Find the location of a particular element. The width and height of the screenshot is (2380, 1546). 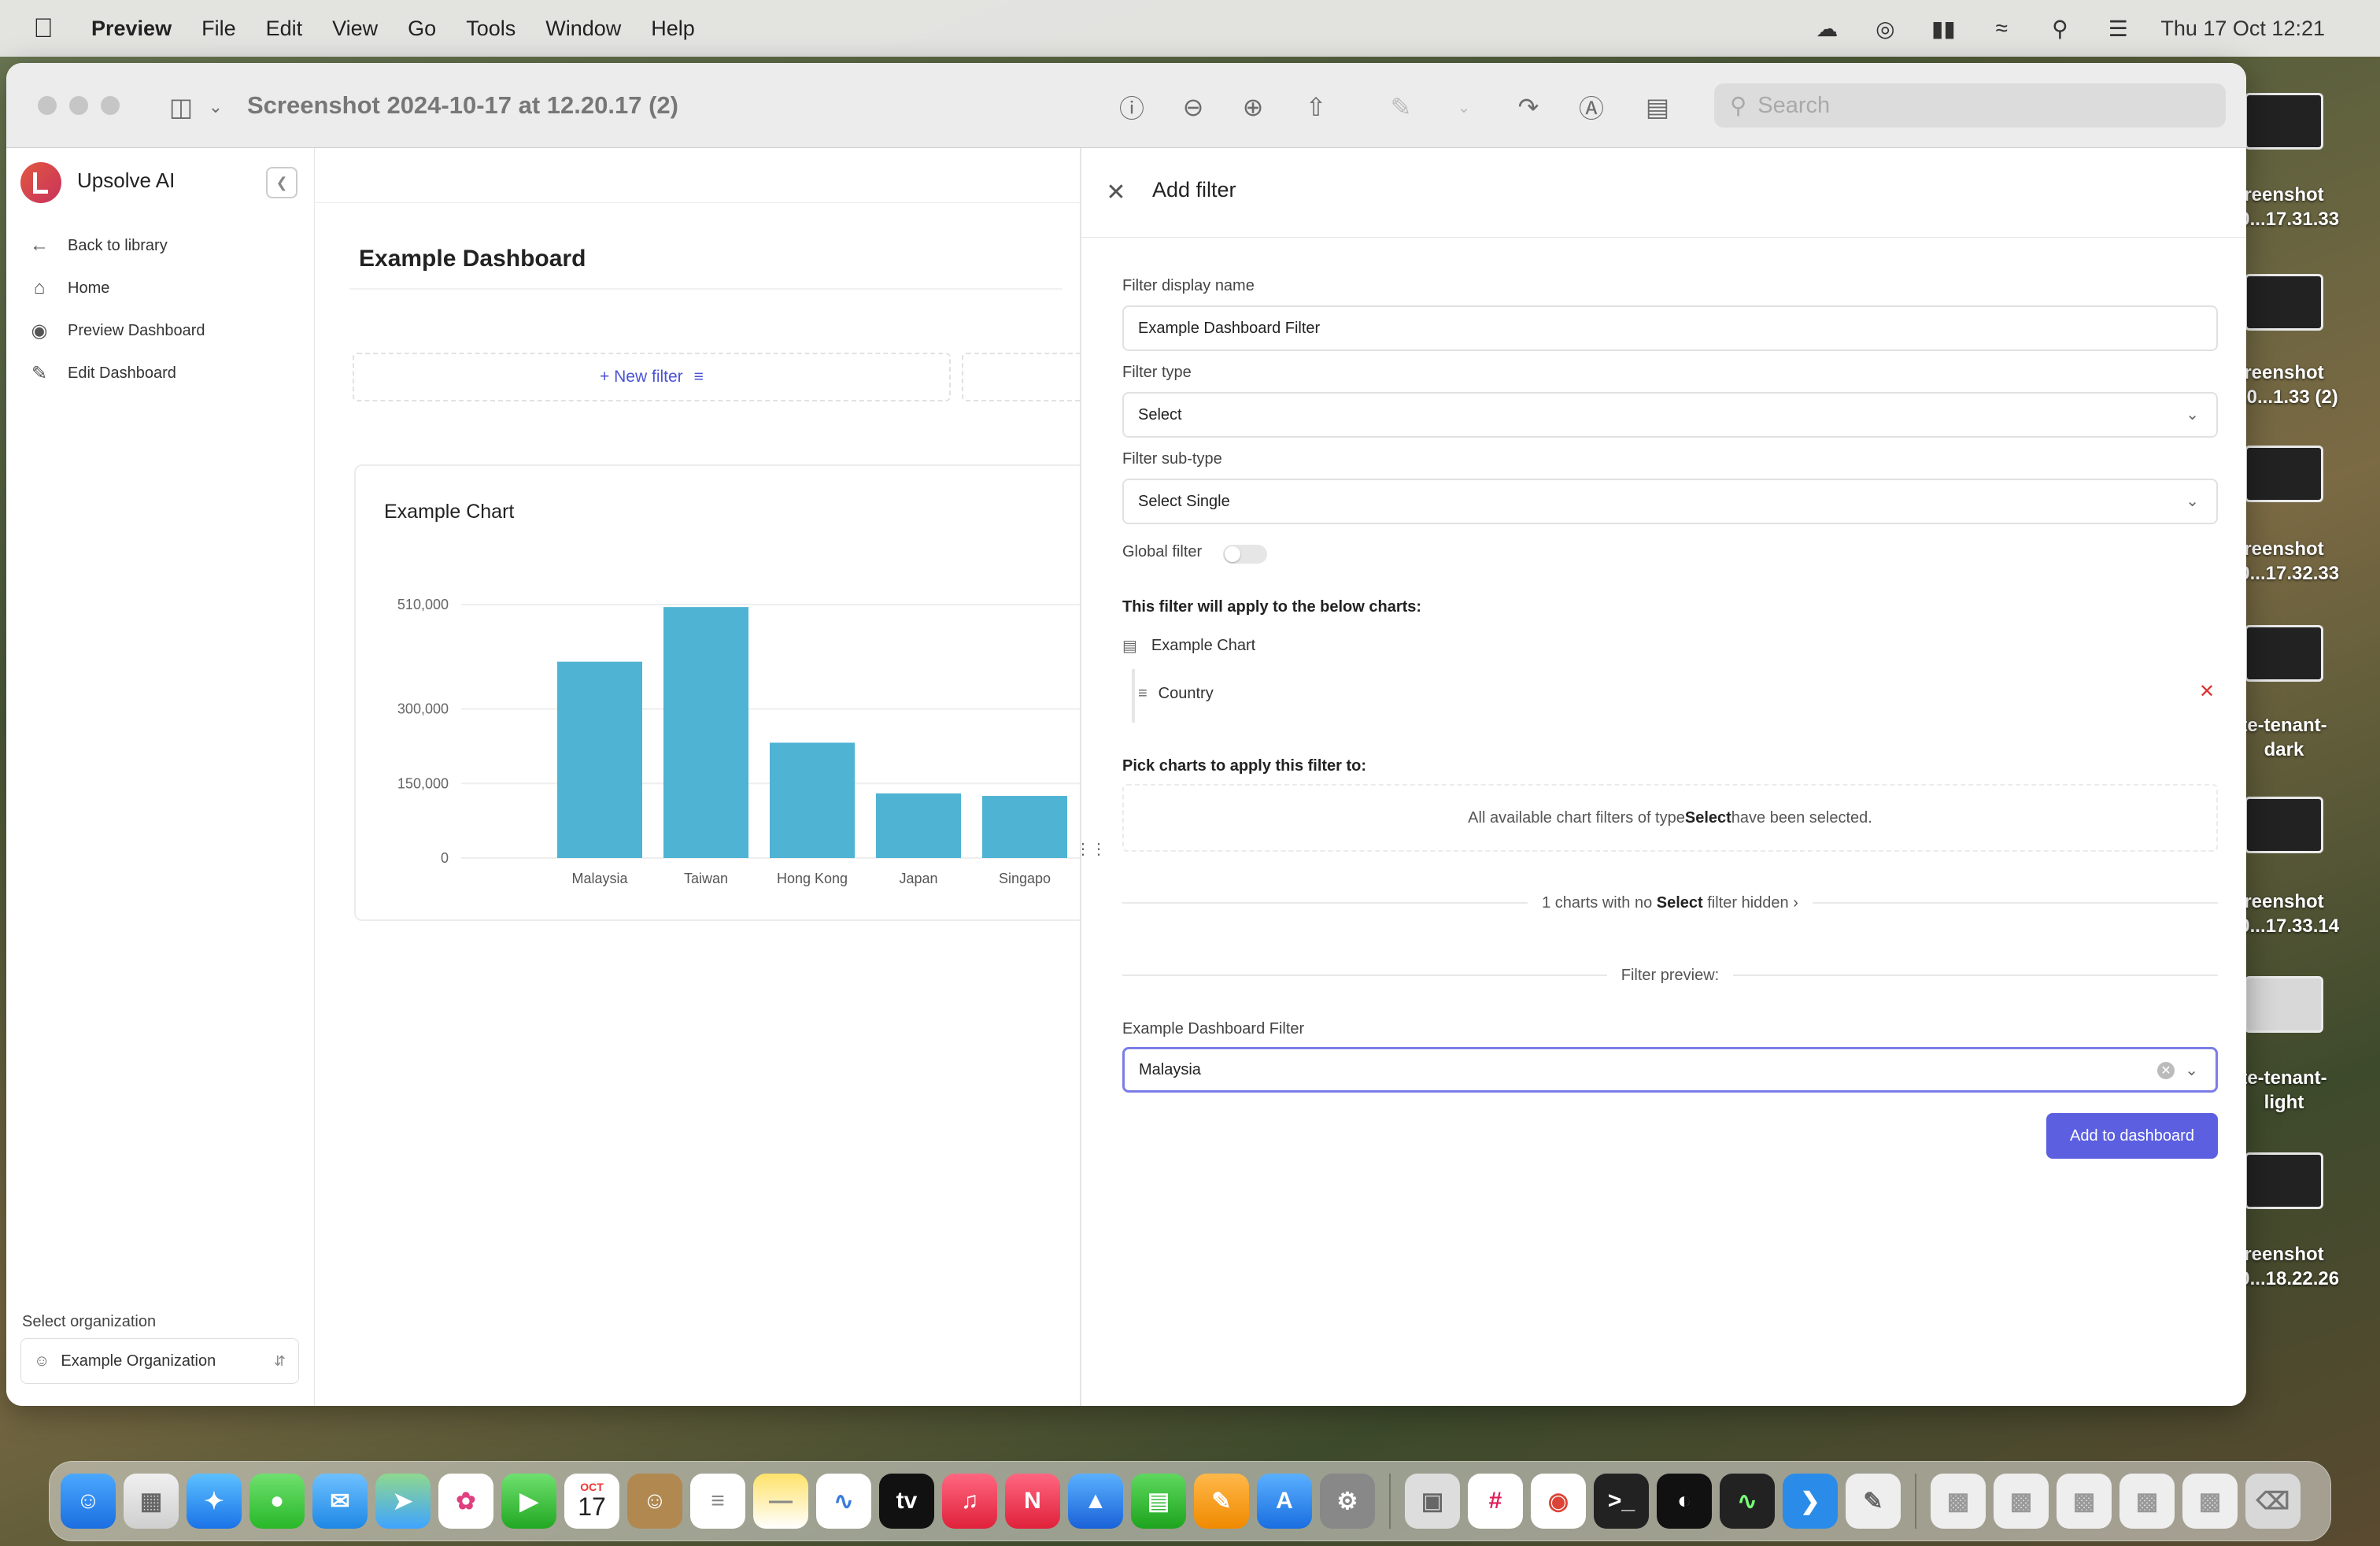

screen-share-icon: ◎ is located at coordinates (1885, 29).